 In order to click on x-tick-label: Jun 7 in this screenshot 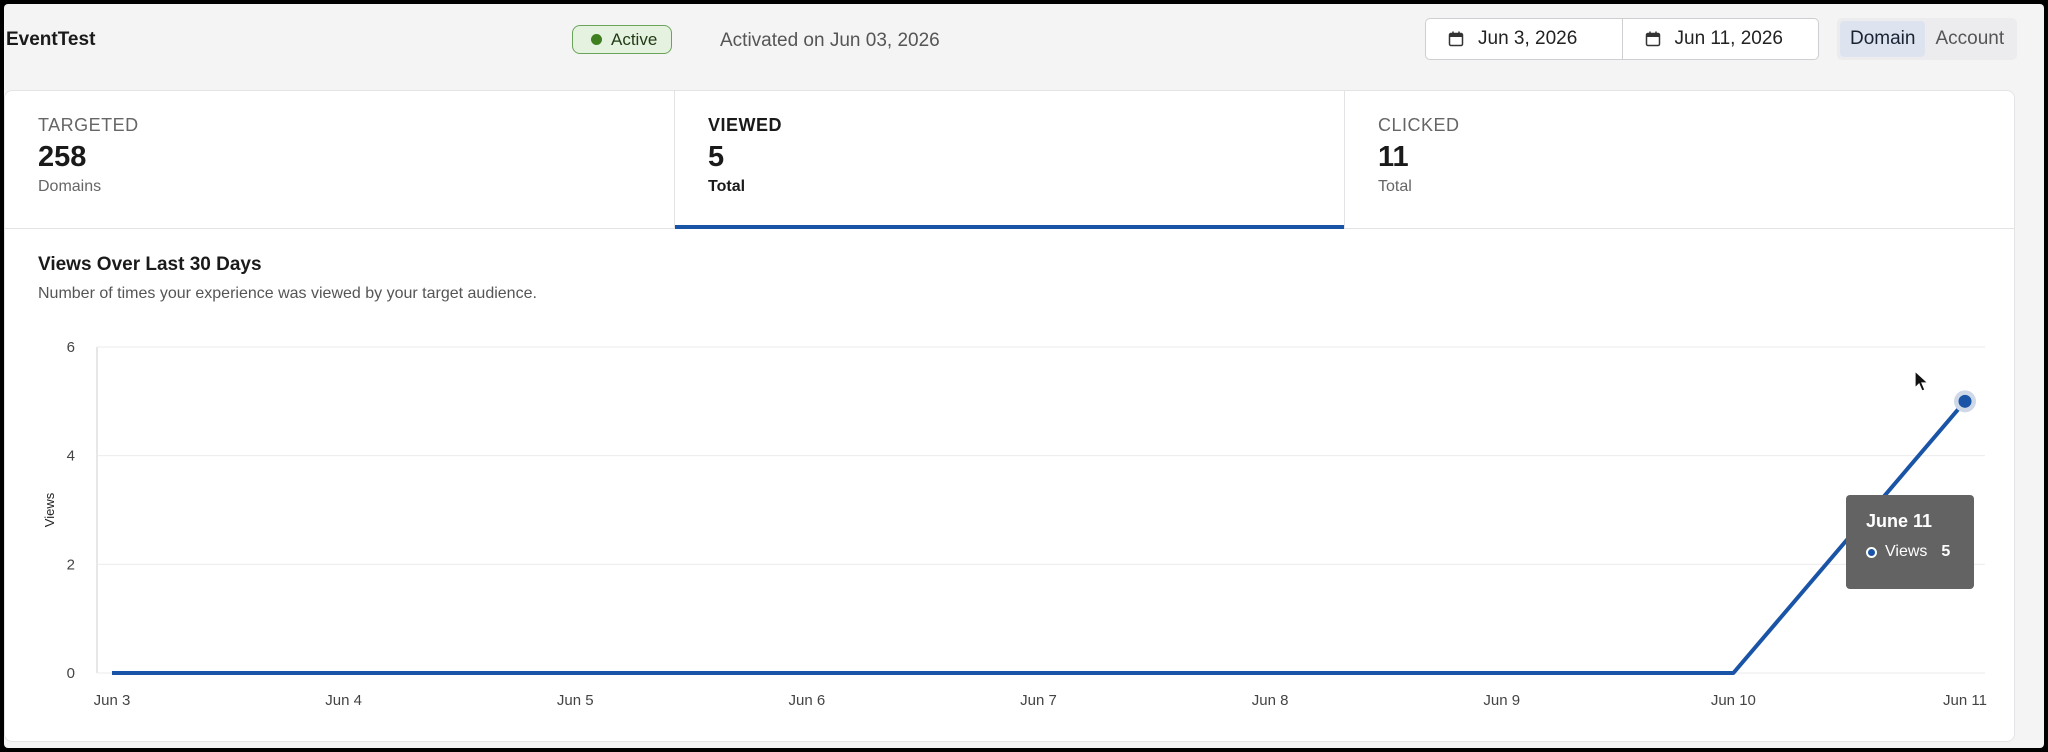, I will do `click(1038, 700)`.